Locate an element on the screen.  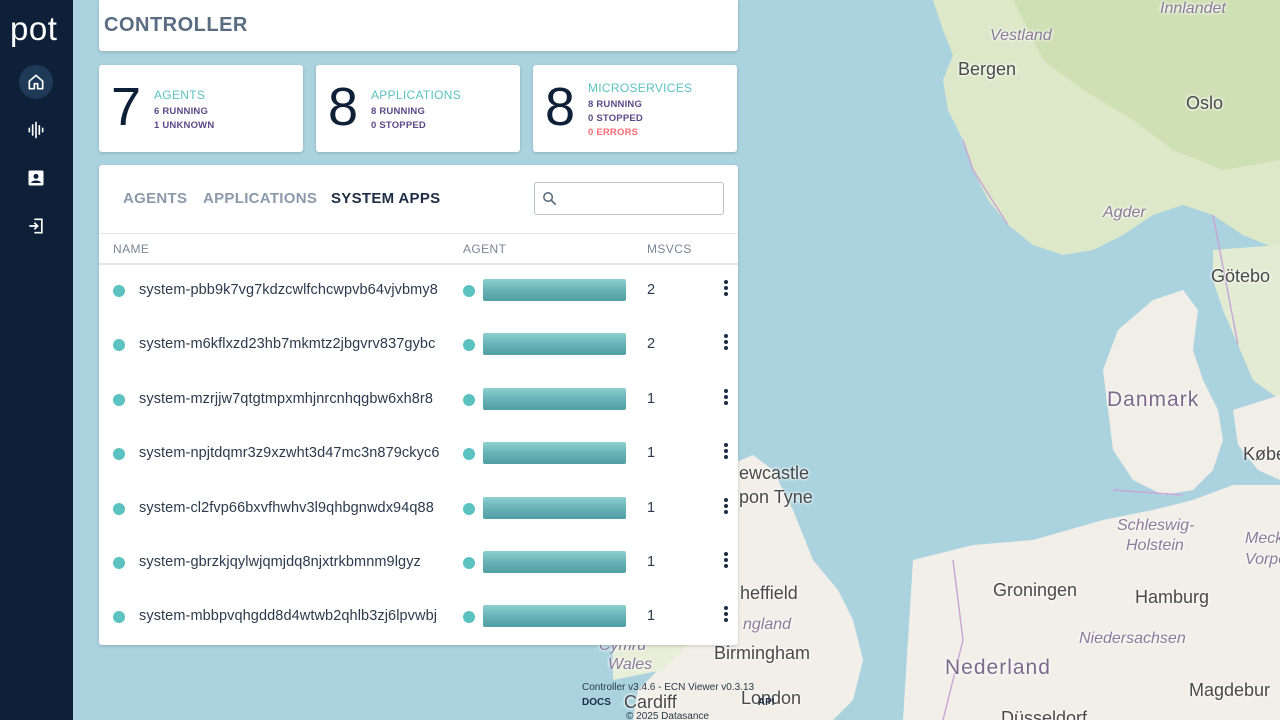
map-label-sheffield: heffield is located at coordinates (769, 593).